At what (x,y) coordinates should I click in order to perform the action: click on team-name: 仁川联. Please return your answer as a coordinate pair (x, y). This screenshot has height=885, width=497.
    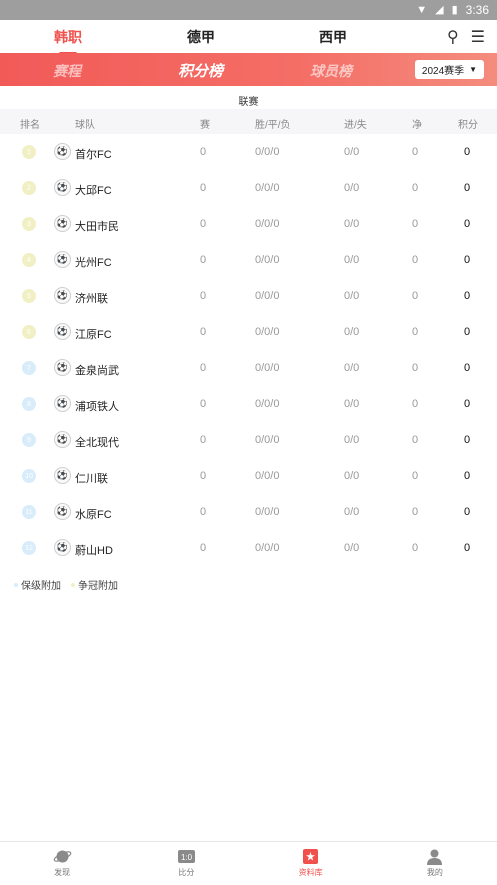
    Looking at the image, I should click on (91, 479).